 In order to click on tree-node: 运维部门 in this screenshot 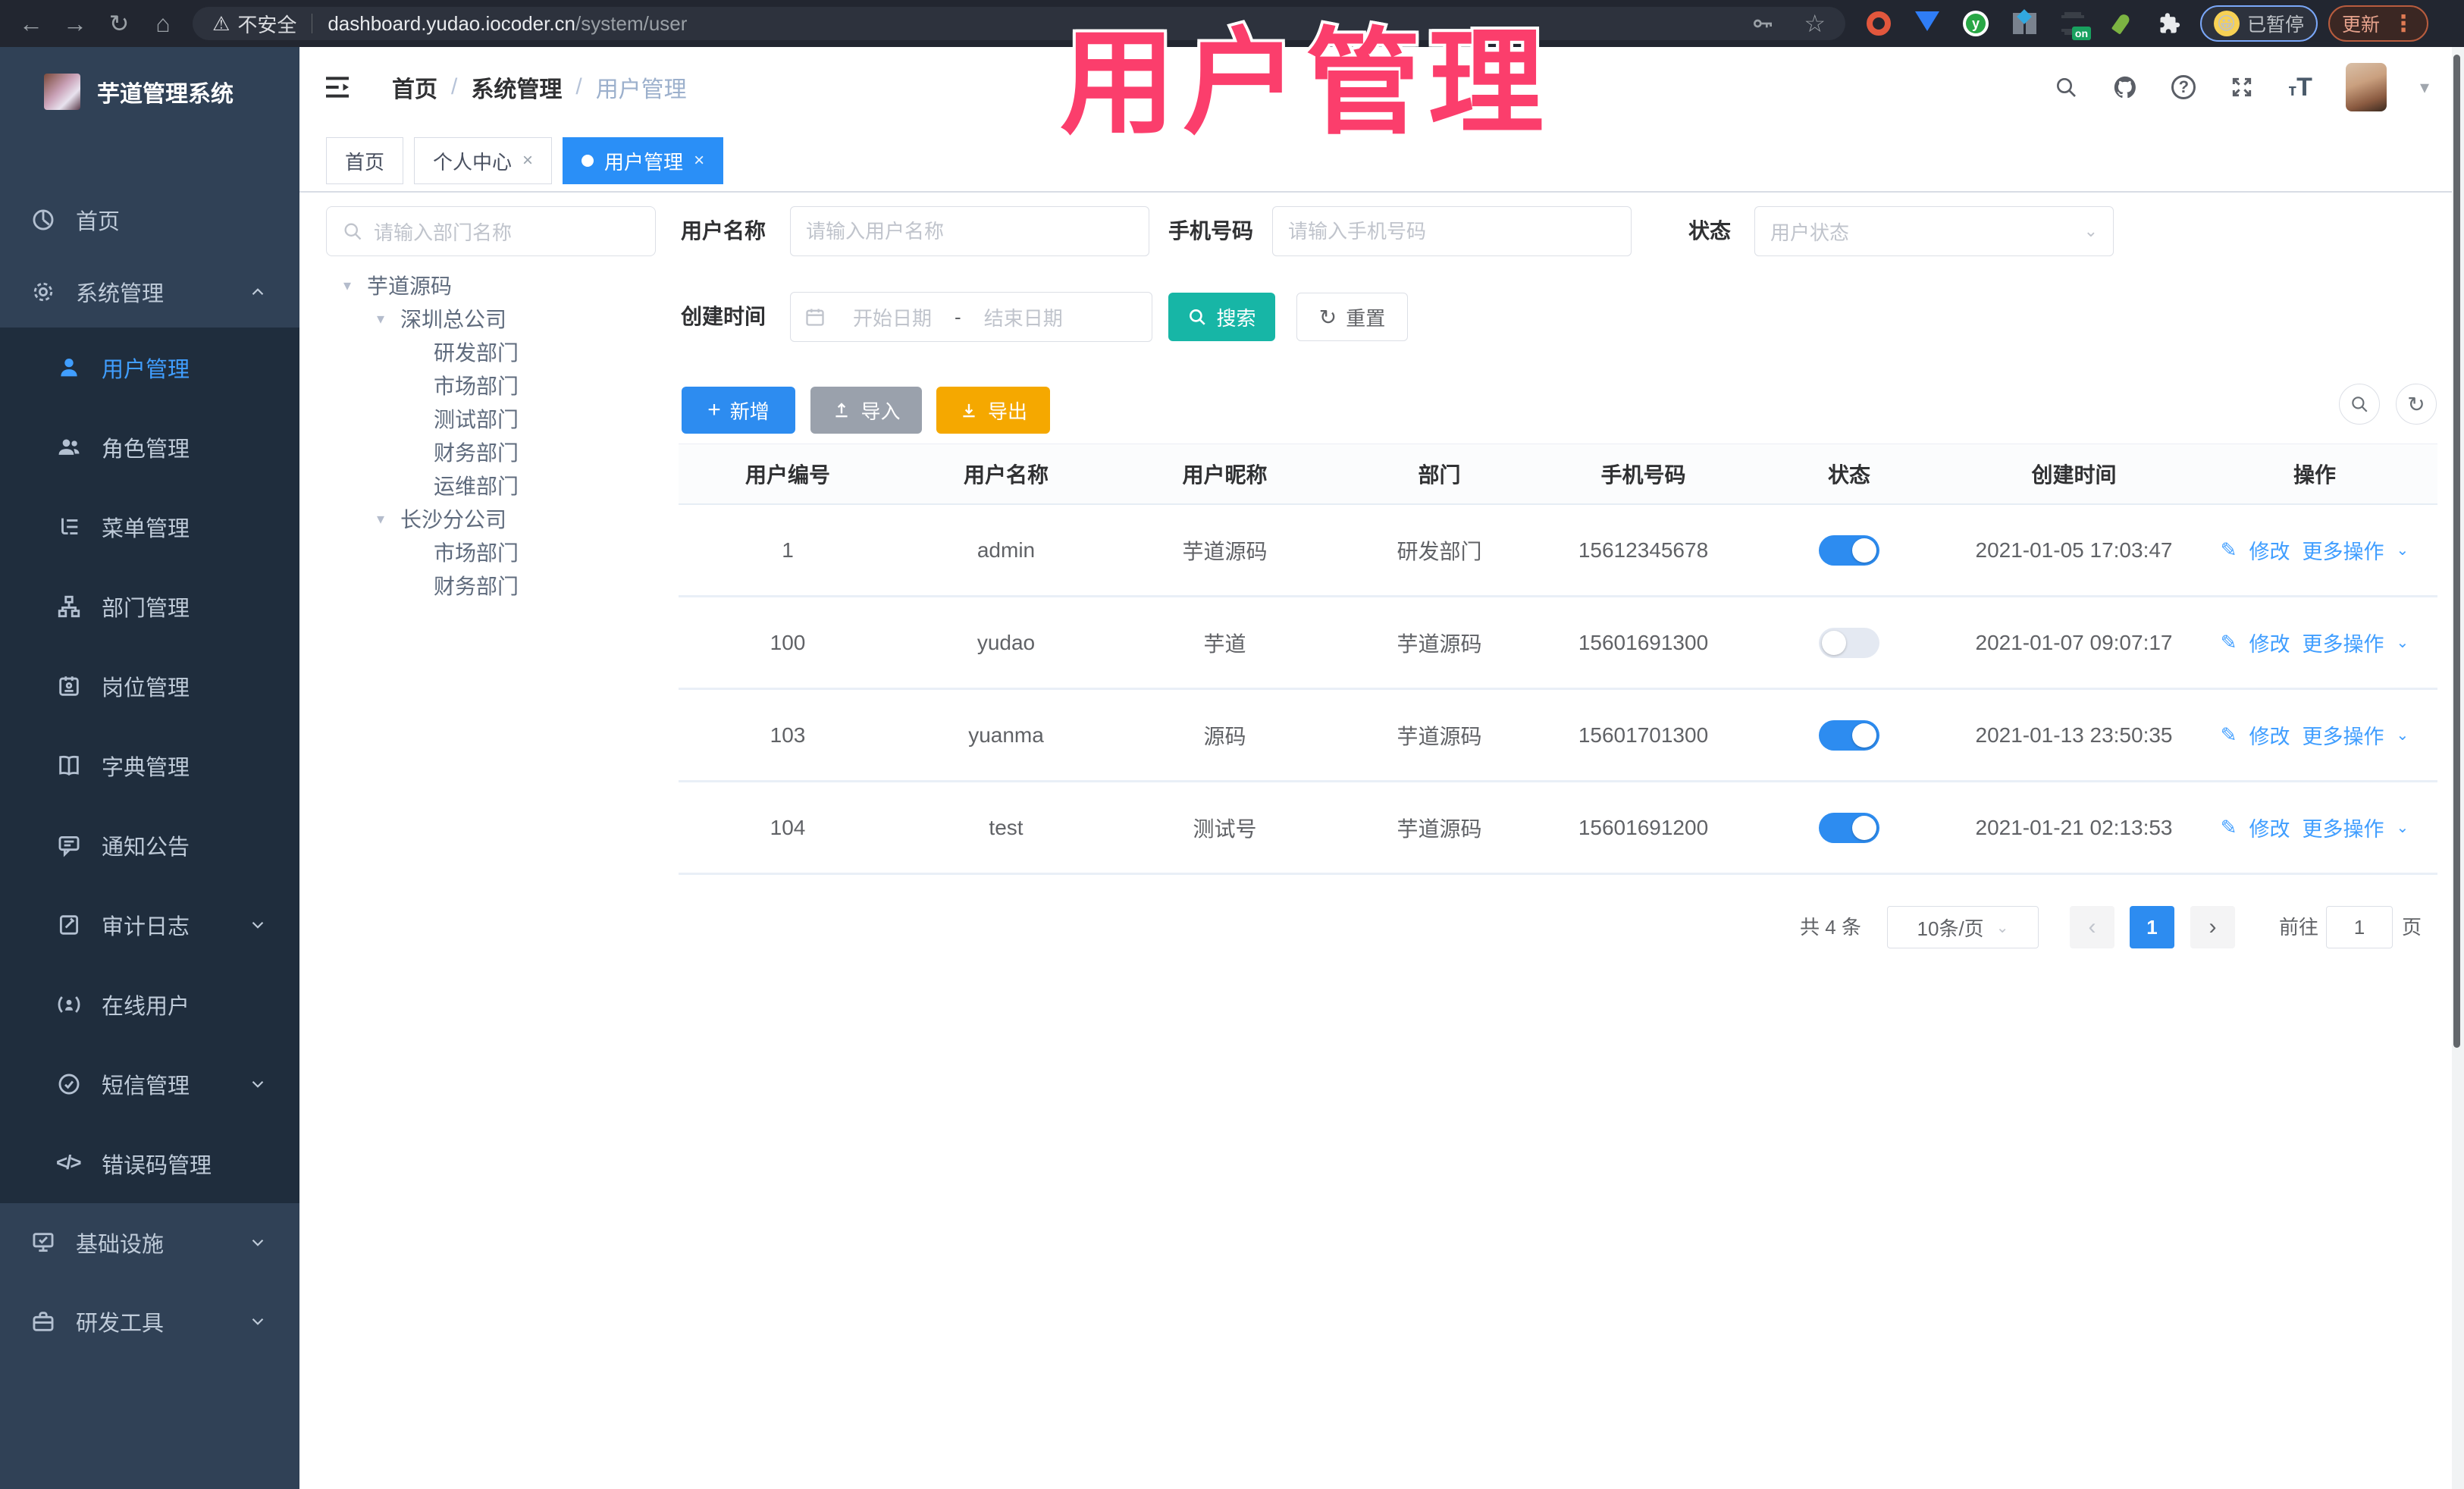, I will do `click(496, 486)`.